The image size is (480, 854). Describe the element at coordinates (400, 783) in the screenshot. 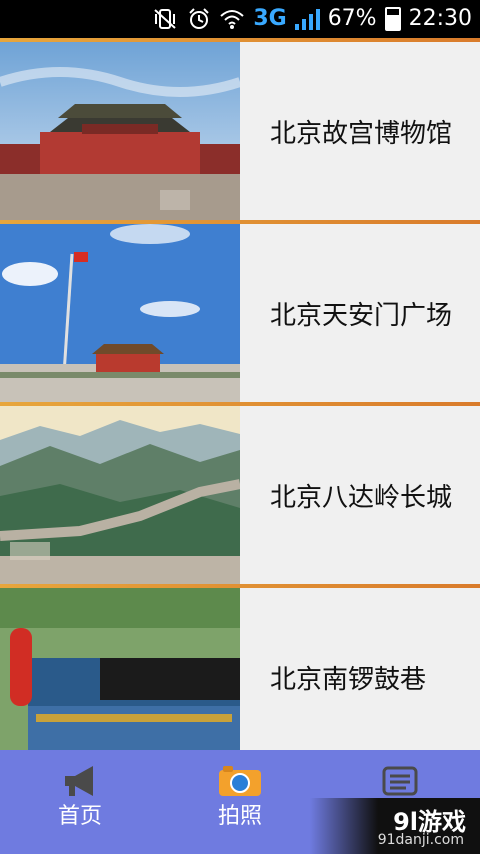

I see `list-icon` at that location.